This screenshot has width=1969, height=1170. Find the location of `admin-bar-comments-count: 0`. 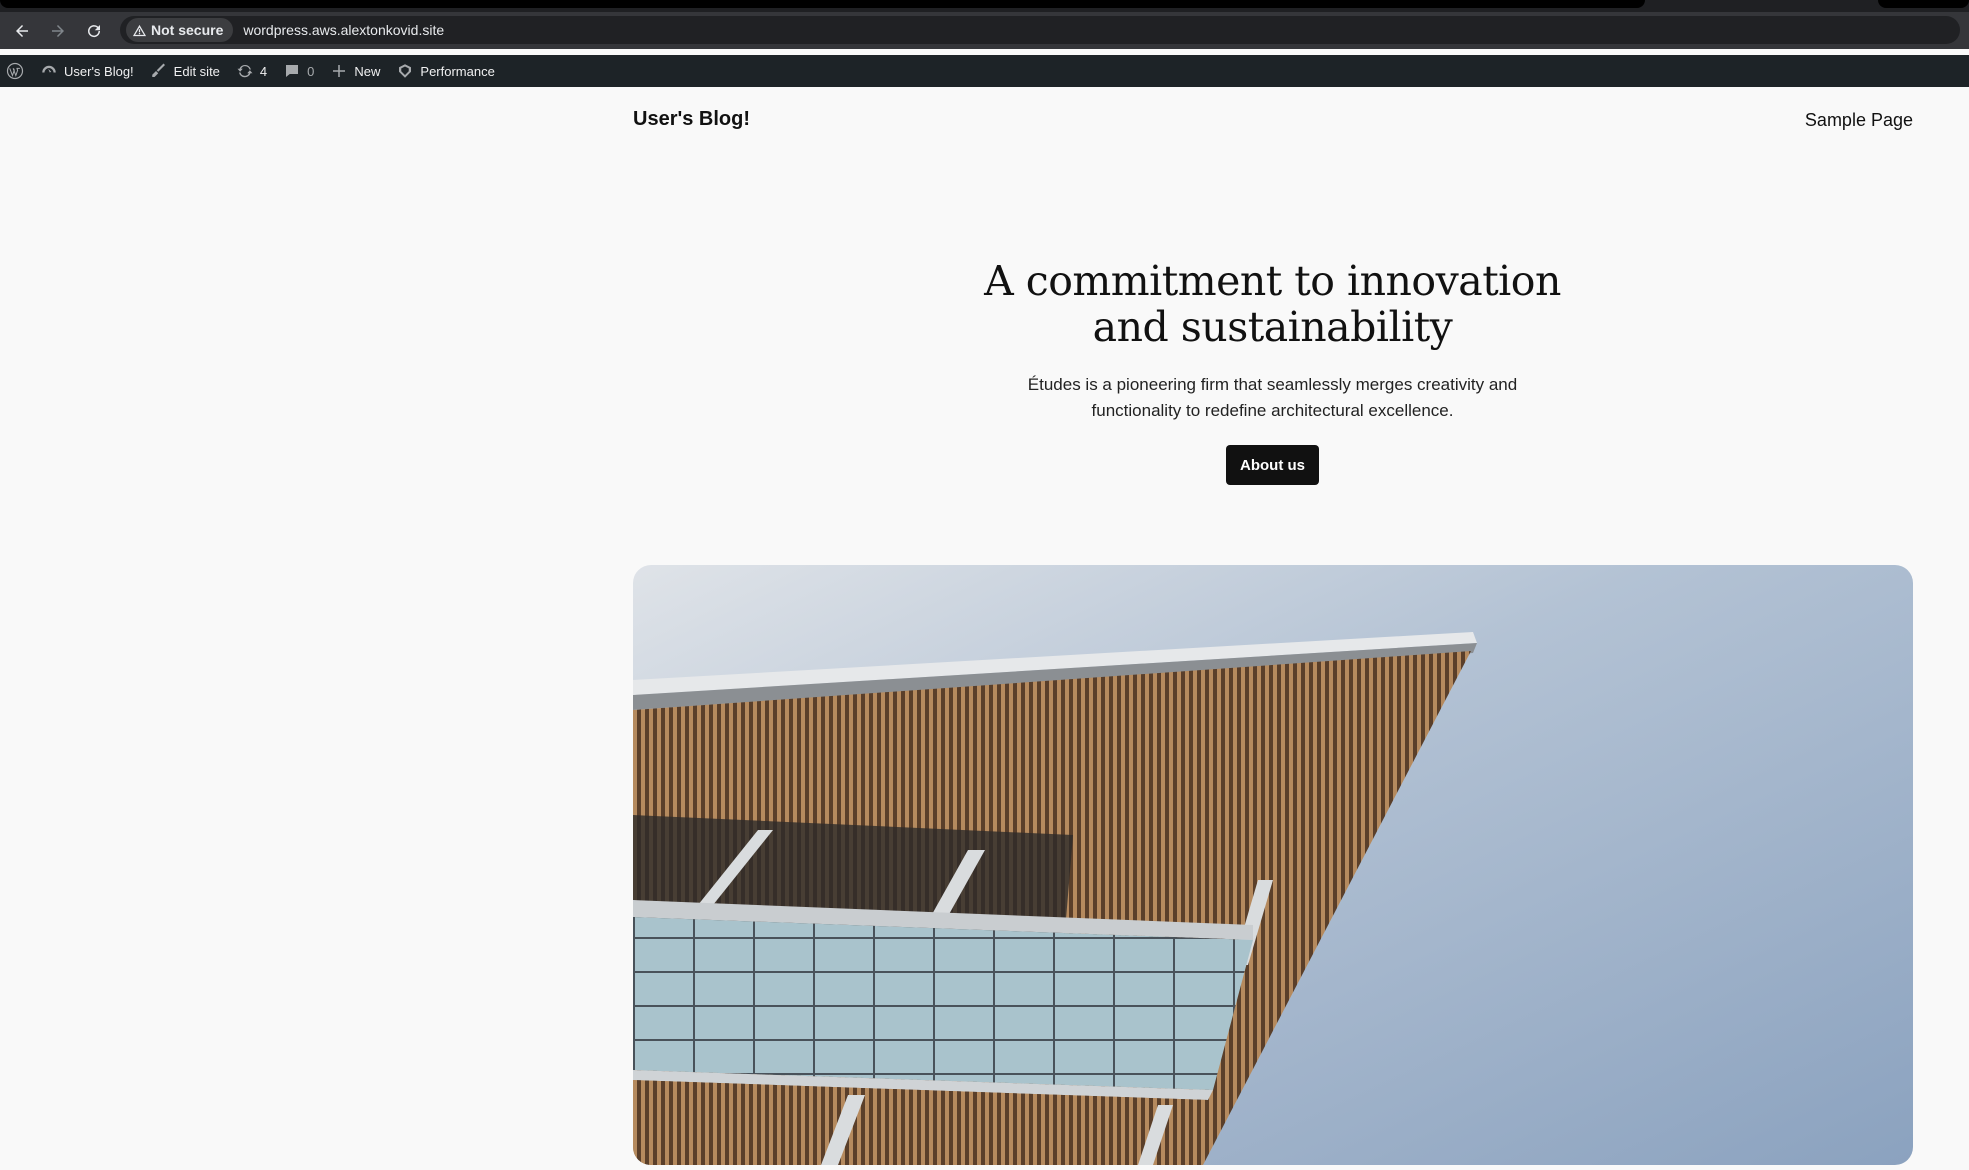

admin-bar-comments-count: 0 is located at coordinates (311, 71).